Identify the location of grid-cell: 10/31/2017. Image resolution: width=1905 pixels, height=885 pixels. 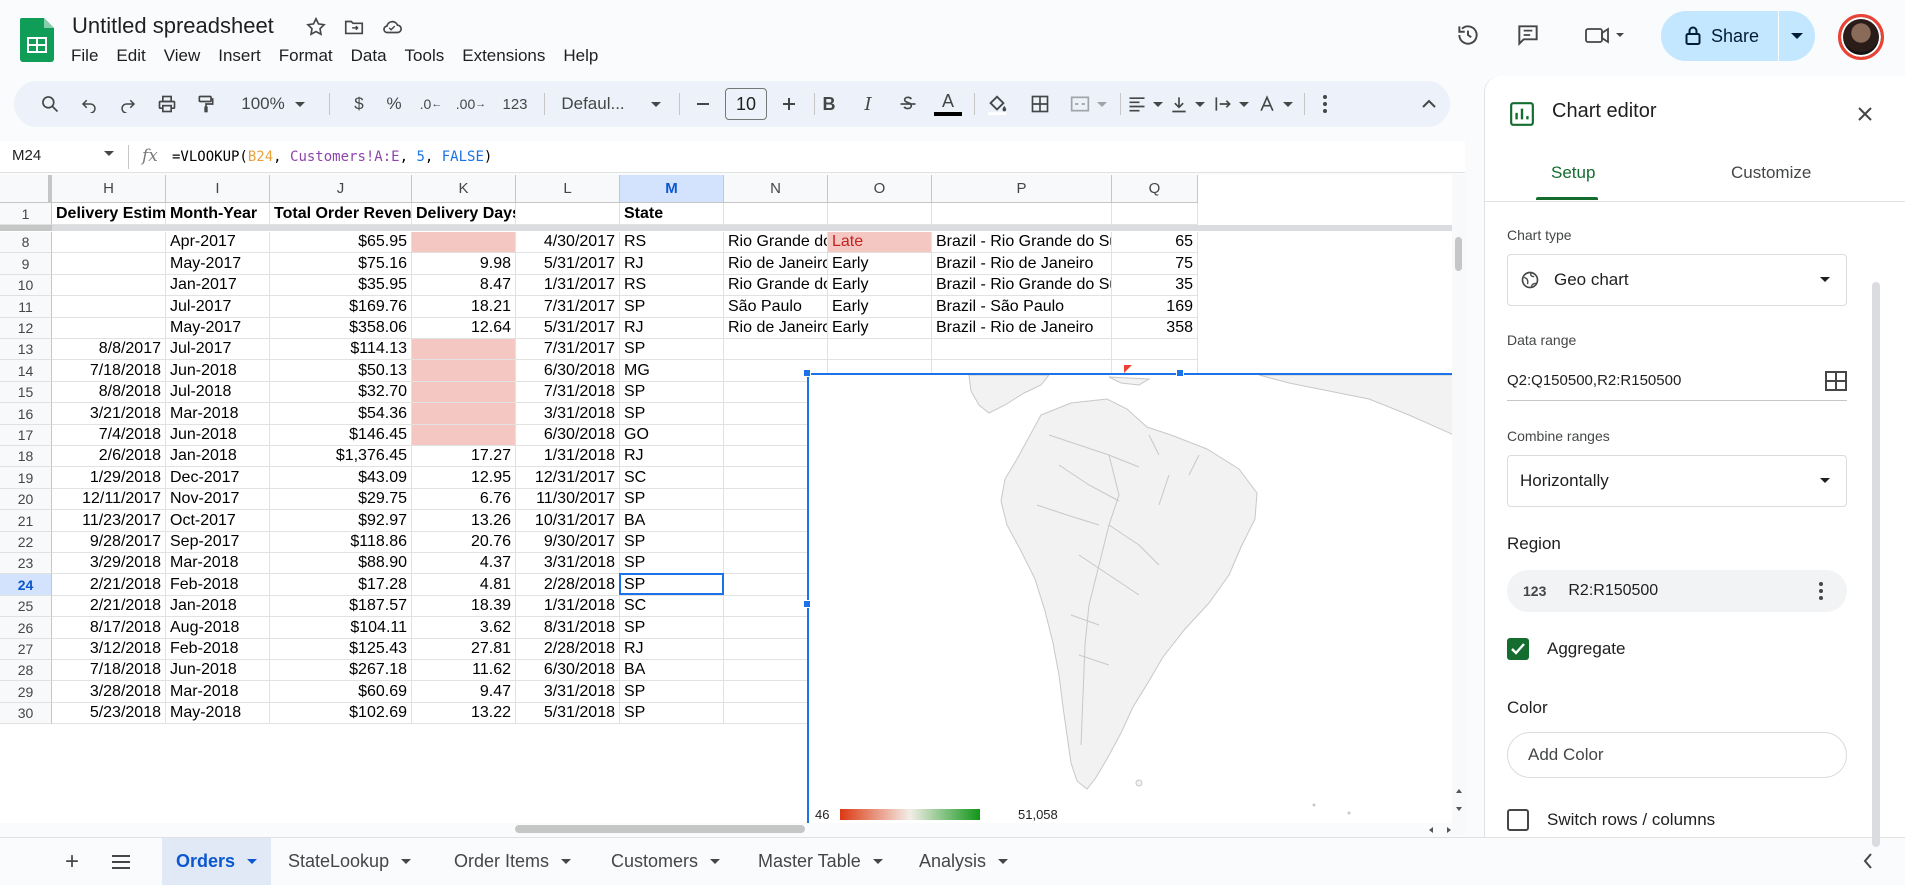
(568, 521).